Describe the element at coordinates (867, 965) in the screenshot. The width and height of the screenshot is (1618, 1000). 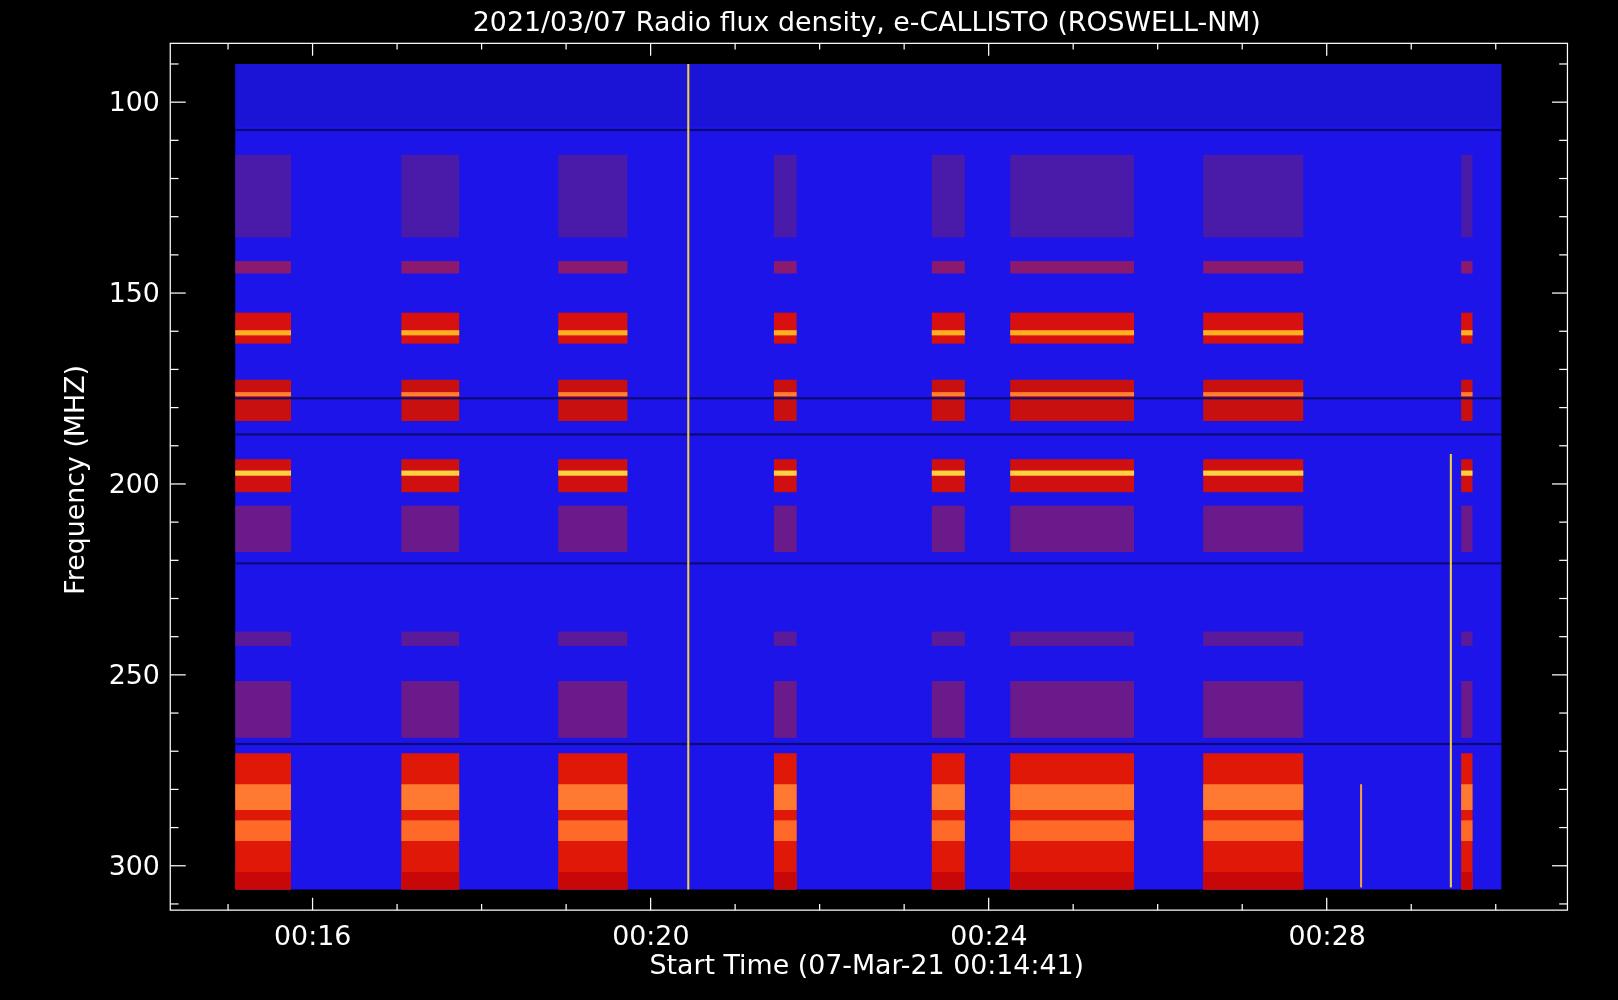
I see `axis-label: Start Time (07-Mar-21 00:14:41)` at that location.